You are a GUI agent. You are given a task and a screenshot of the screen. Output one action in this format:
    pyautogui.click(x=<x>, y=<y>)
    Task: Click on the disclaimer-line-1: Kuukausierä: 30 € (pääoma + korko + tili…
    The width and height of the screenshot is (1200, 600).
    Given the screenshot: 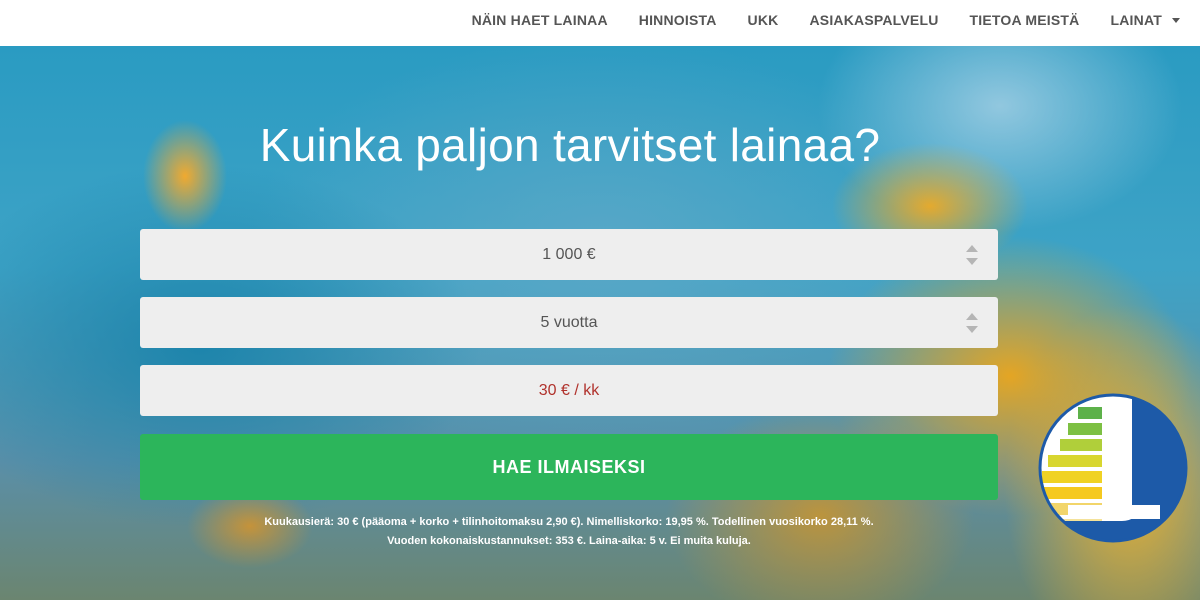 What is the action you would take?
    pyautogui.click(x=569, y=522)
    